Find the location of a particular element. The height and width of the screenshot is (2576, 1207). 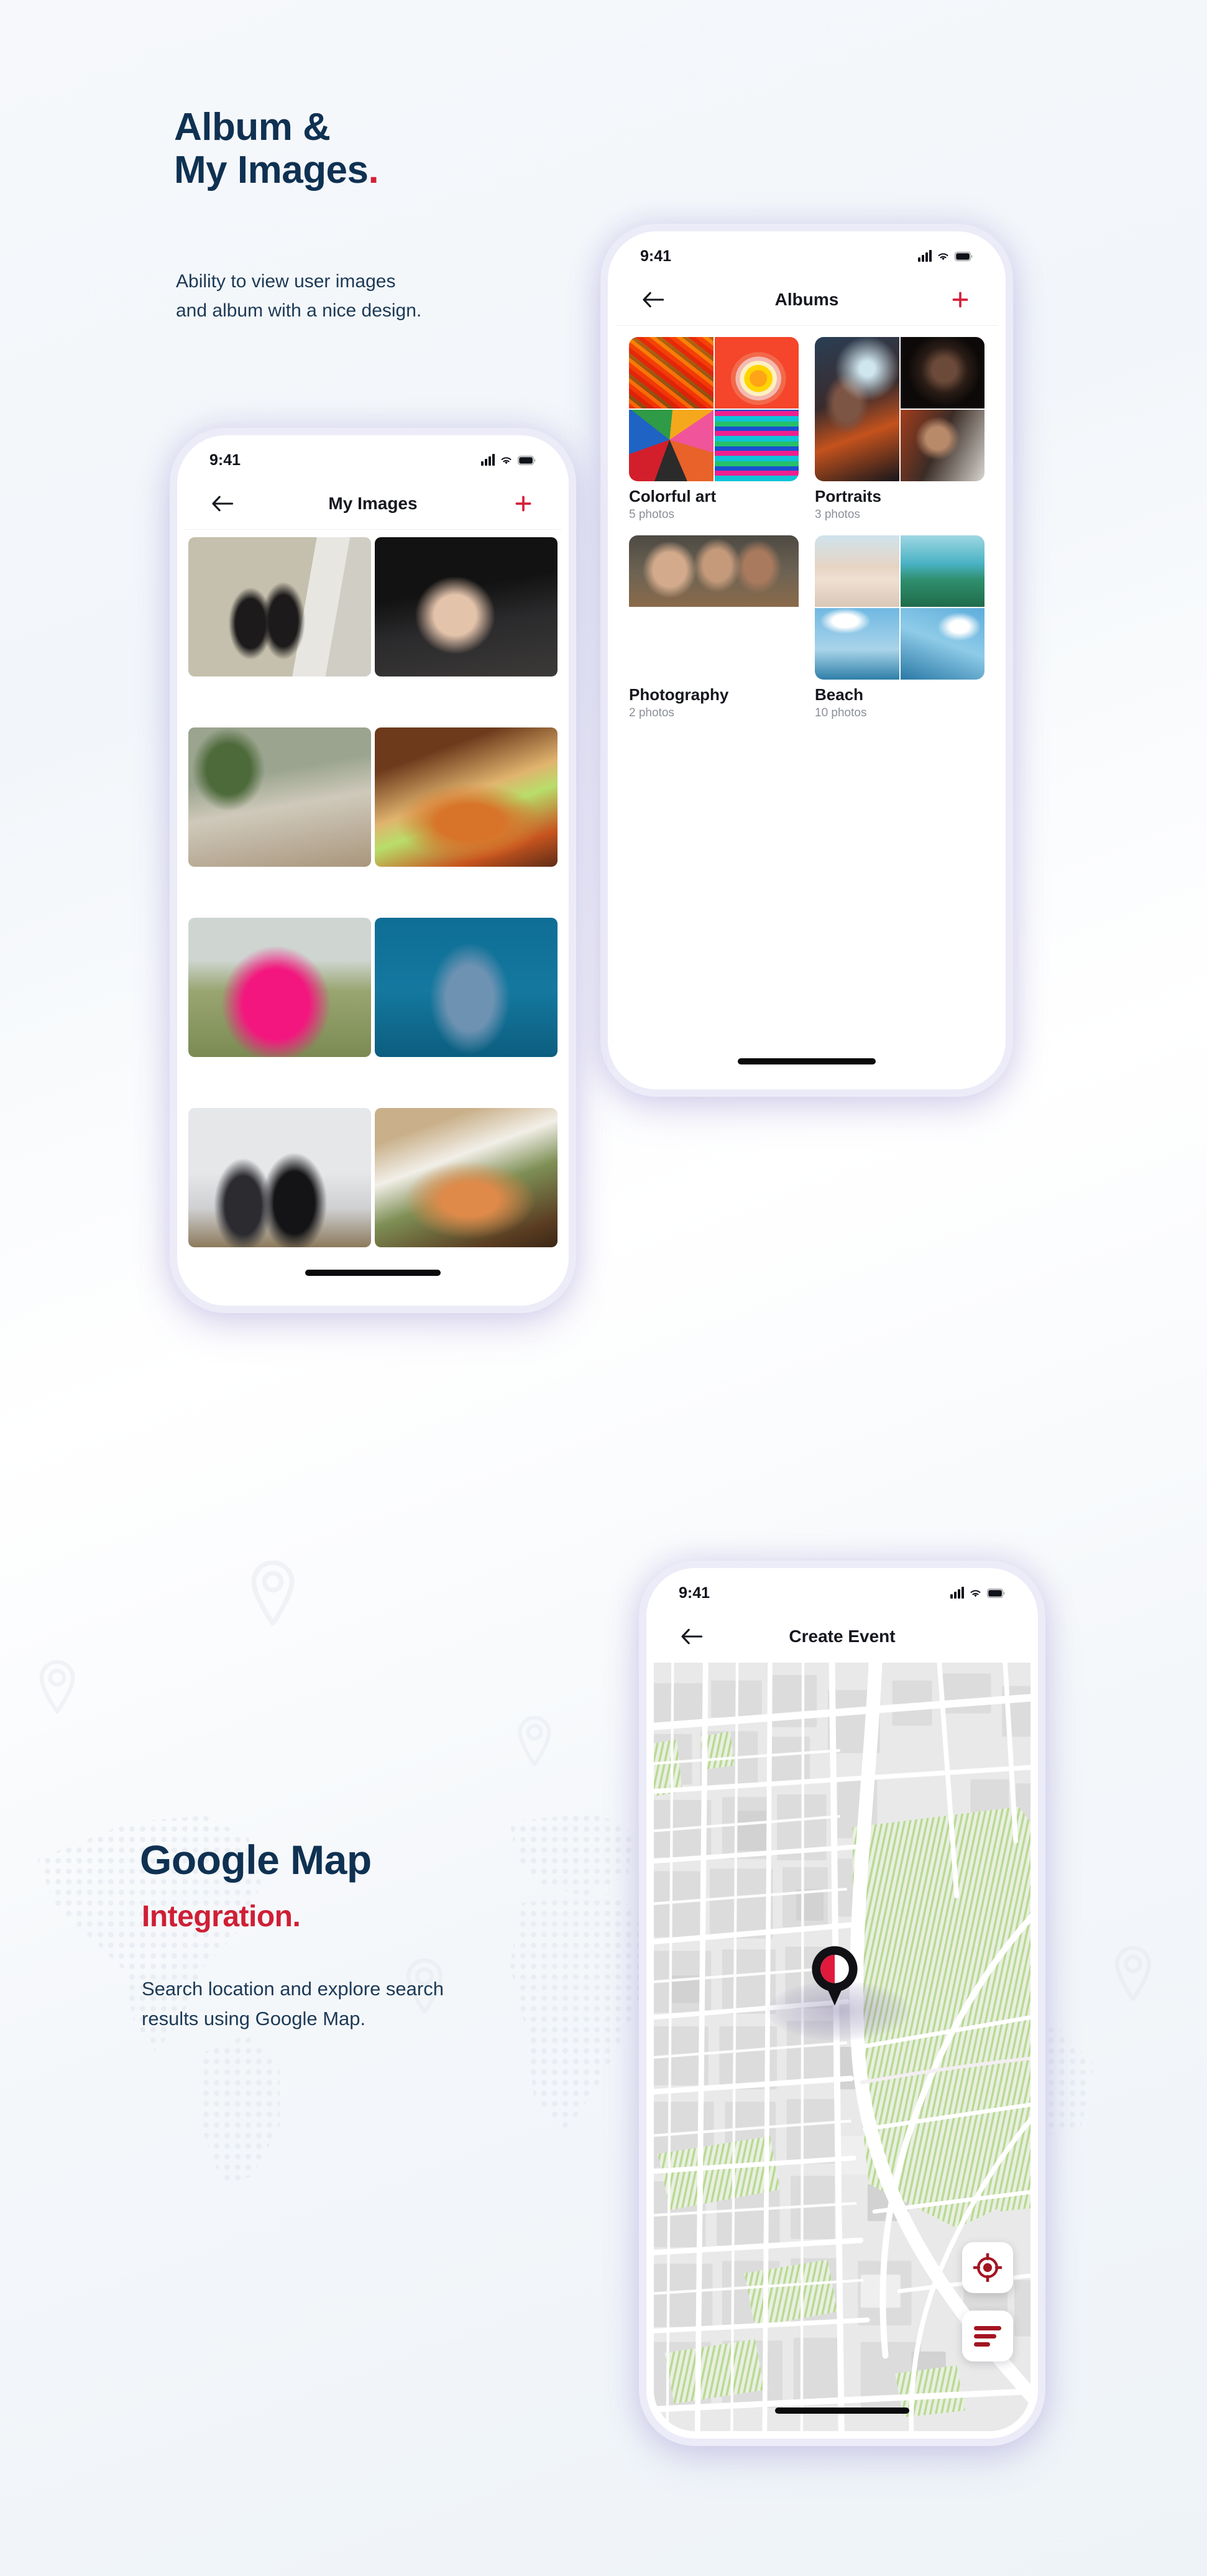

albums-navbar: Albums is located at coordinates (806, 300).